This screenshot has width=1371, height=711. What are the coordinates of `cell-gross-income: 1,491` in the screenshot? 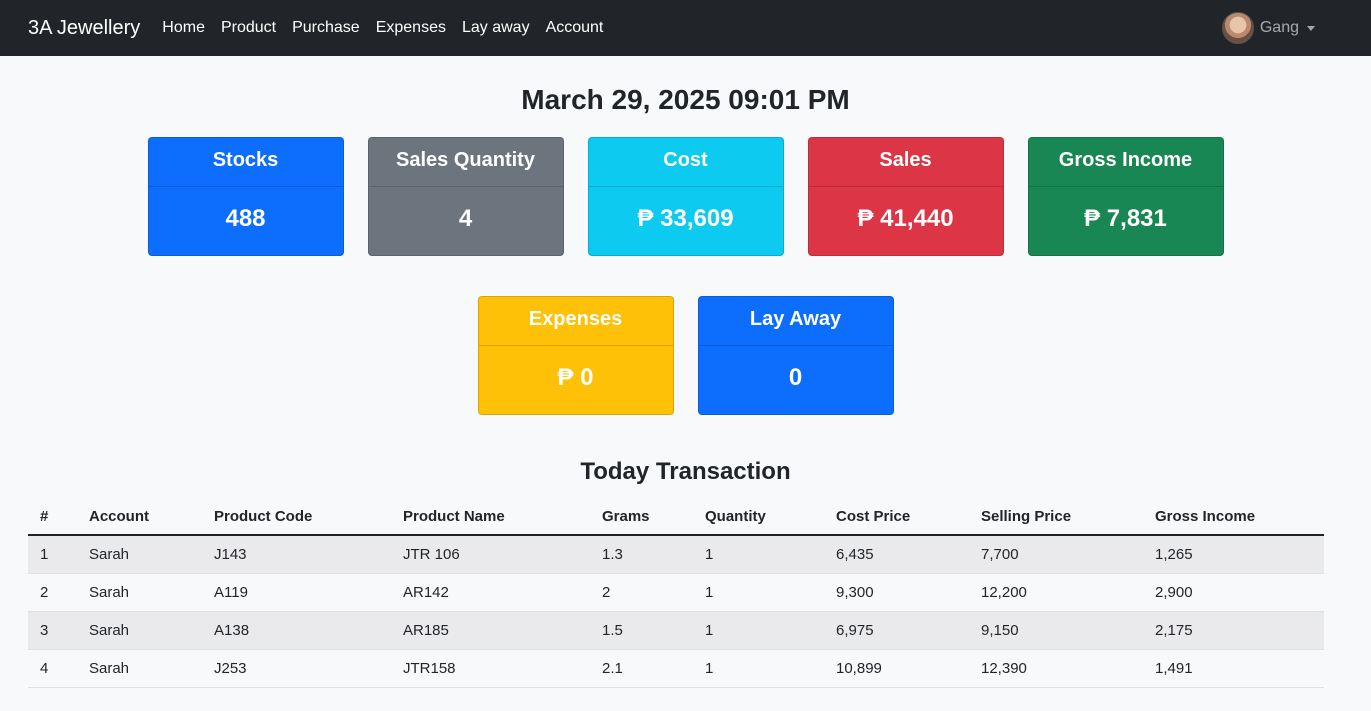 It's located at (1233, 668).